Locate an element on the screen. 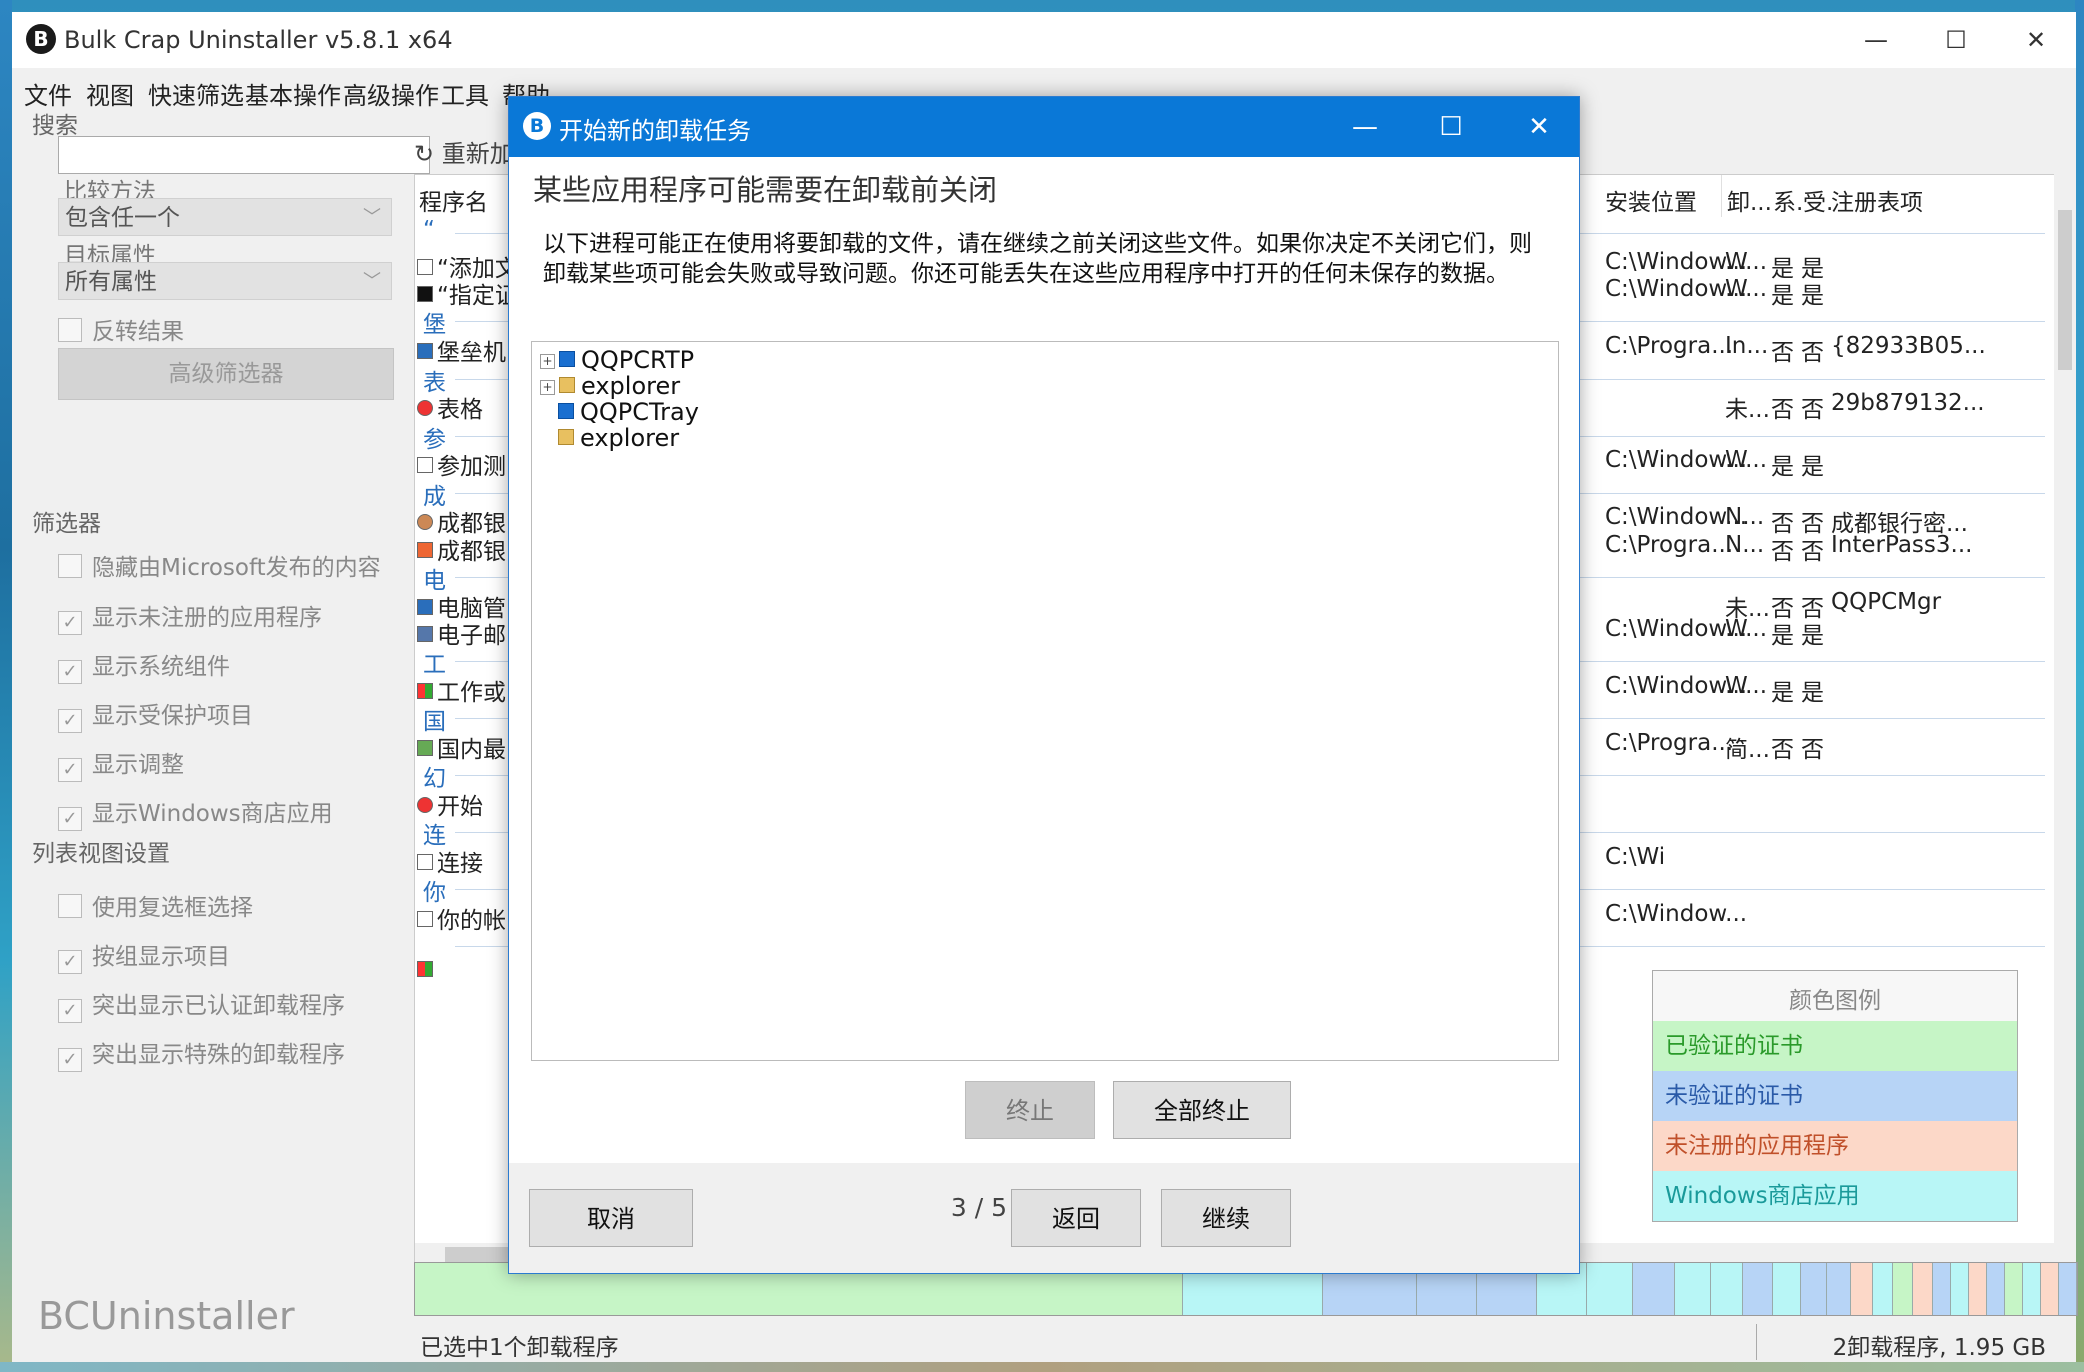  kill-all-button: 全部终止 is located at coordinates (1202, 1110).